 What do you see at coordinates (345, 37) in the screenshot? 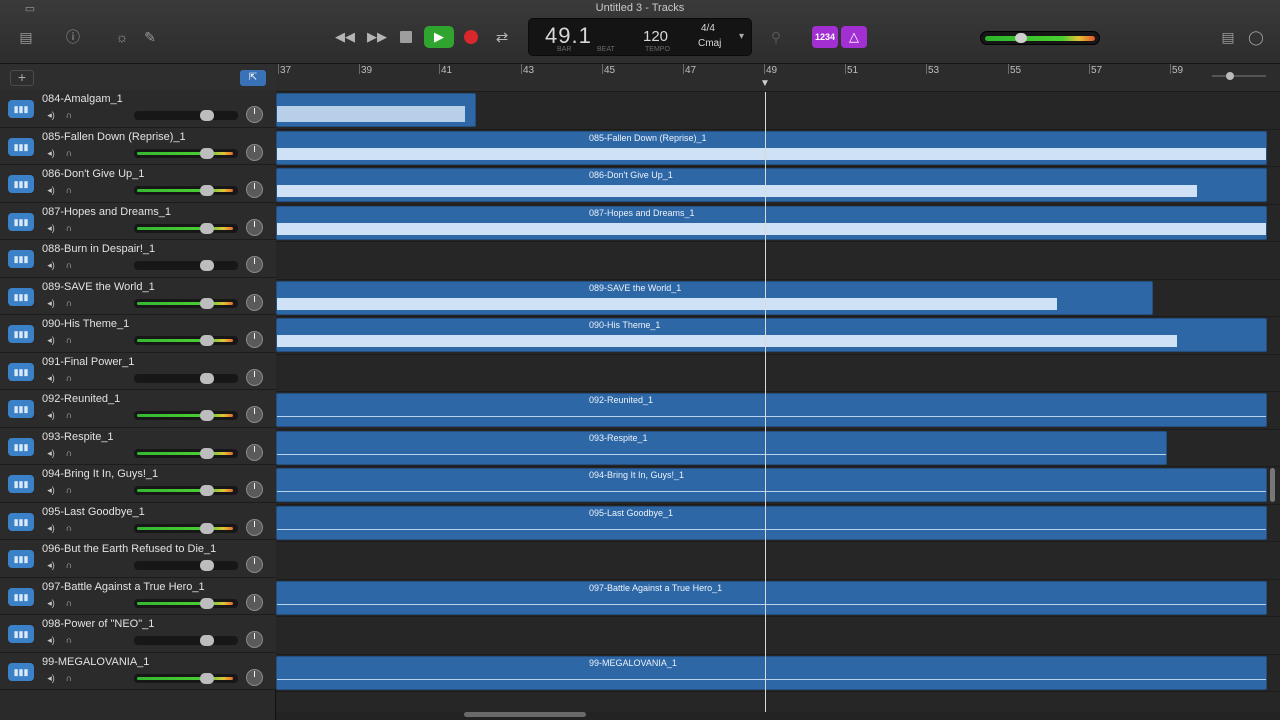
I see `rewind-button: ◀◀` at bounding box center [345, 37].